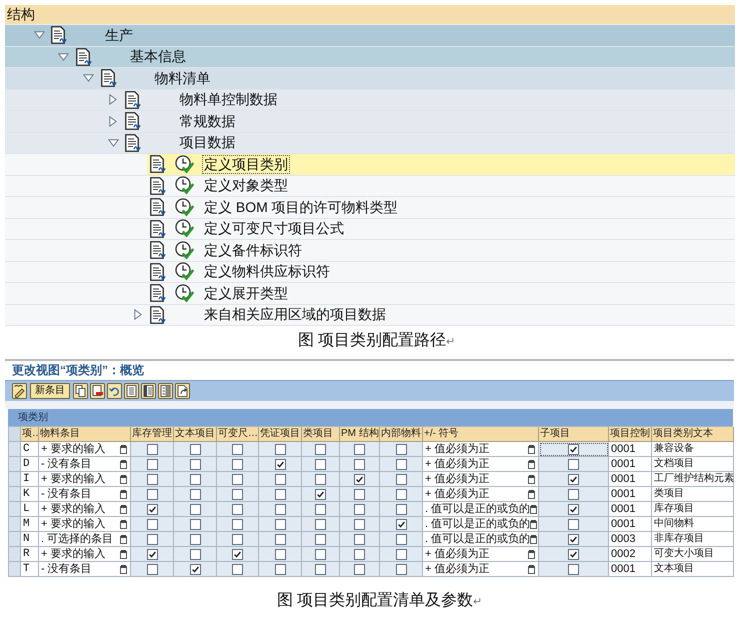 This screenshot has width=739, height=623. What do you see at coordinates (228, 100) in the screenshot?
I see `tree-item-label: 物料单控制数据` at bounding box center [228, 100].